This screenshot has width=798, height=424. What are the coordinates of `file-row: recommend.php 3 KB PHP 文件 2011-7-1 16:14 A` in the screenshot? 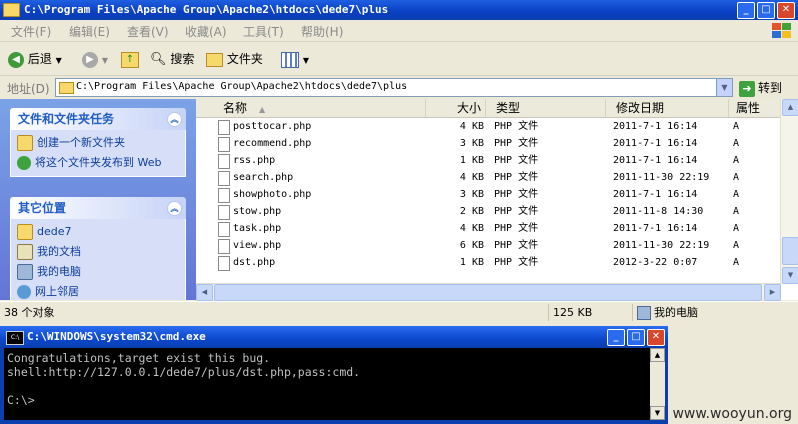 It's located at (488, 143).